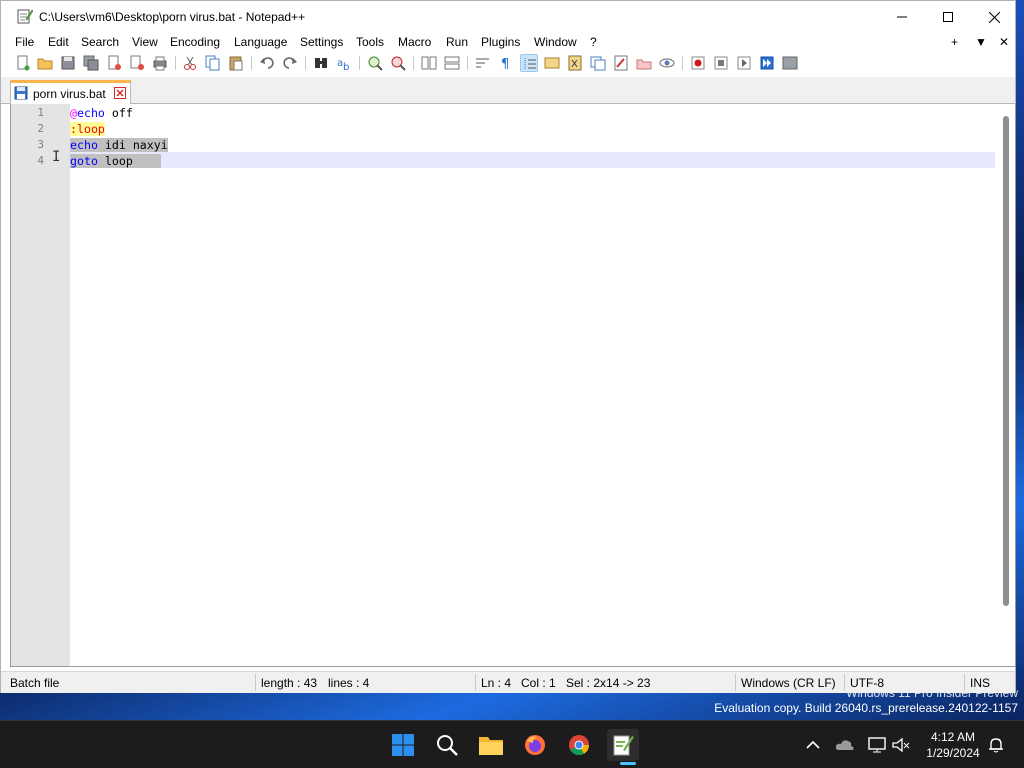 The width and height of the screenshot is (1024, 768). I want to click on find-icon, so click(321, 63).